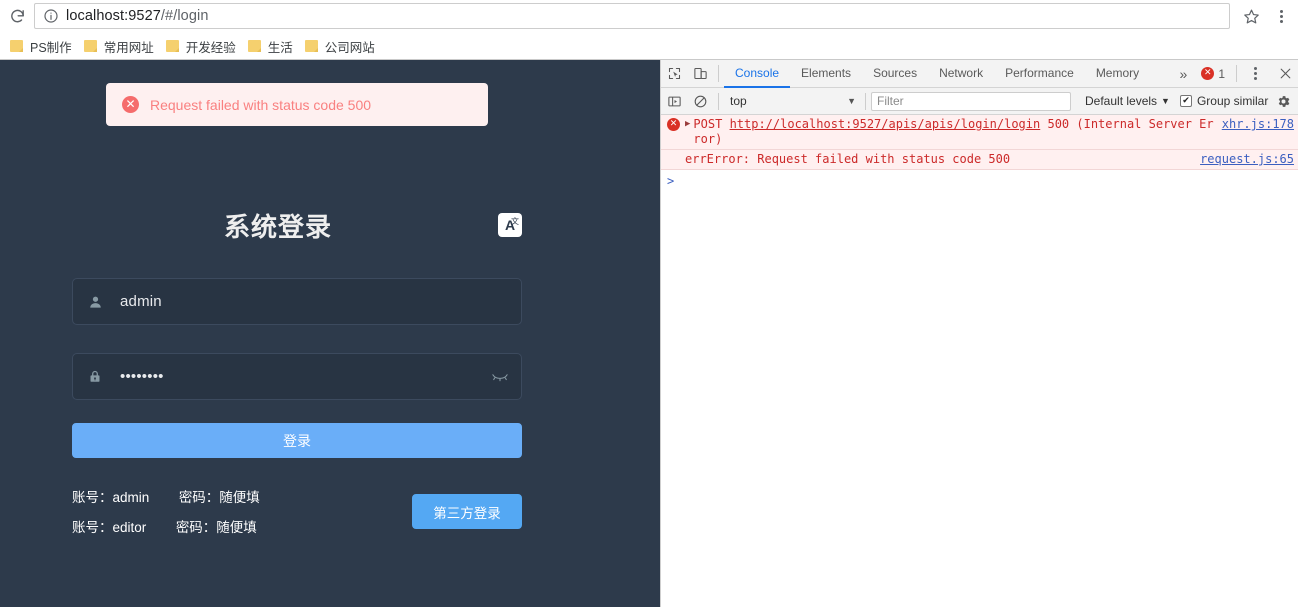  Describe the element at coordinates (500, 377) in the screenshot. I see `eye-closed-icon` at that location.